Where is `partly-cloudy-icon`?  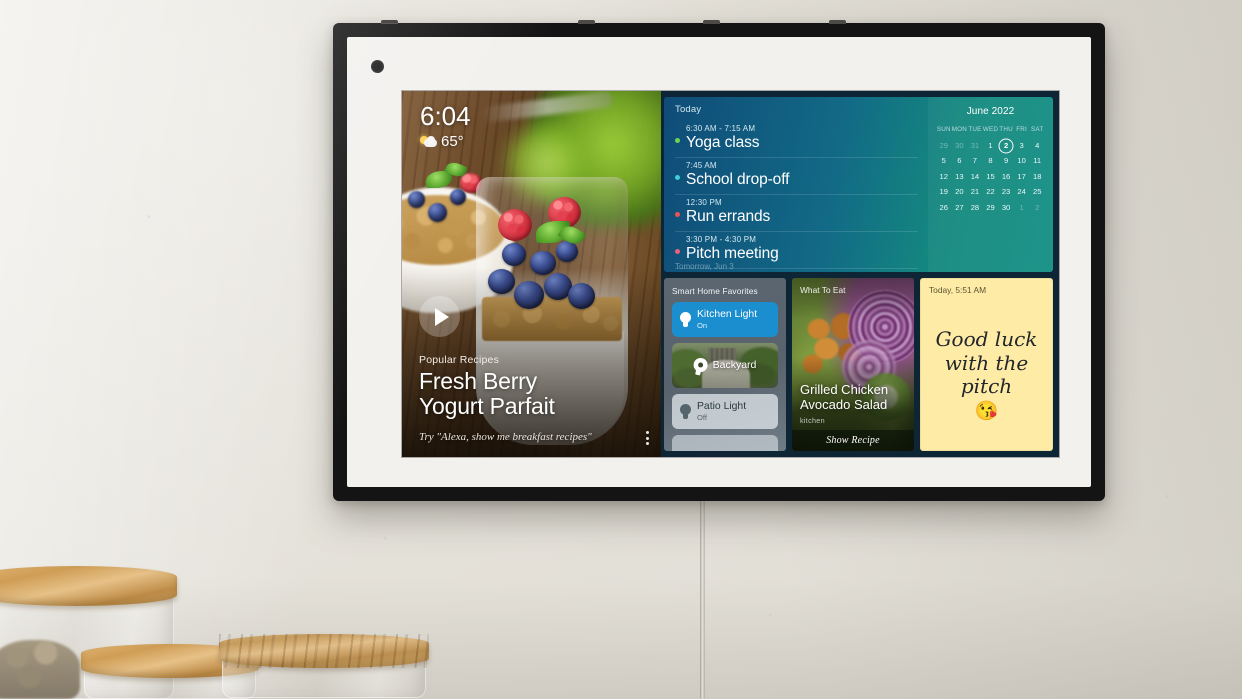 partly-cloudy-icon is located at coordinates (428, 141).